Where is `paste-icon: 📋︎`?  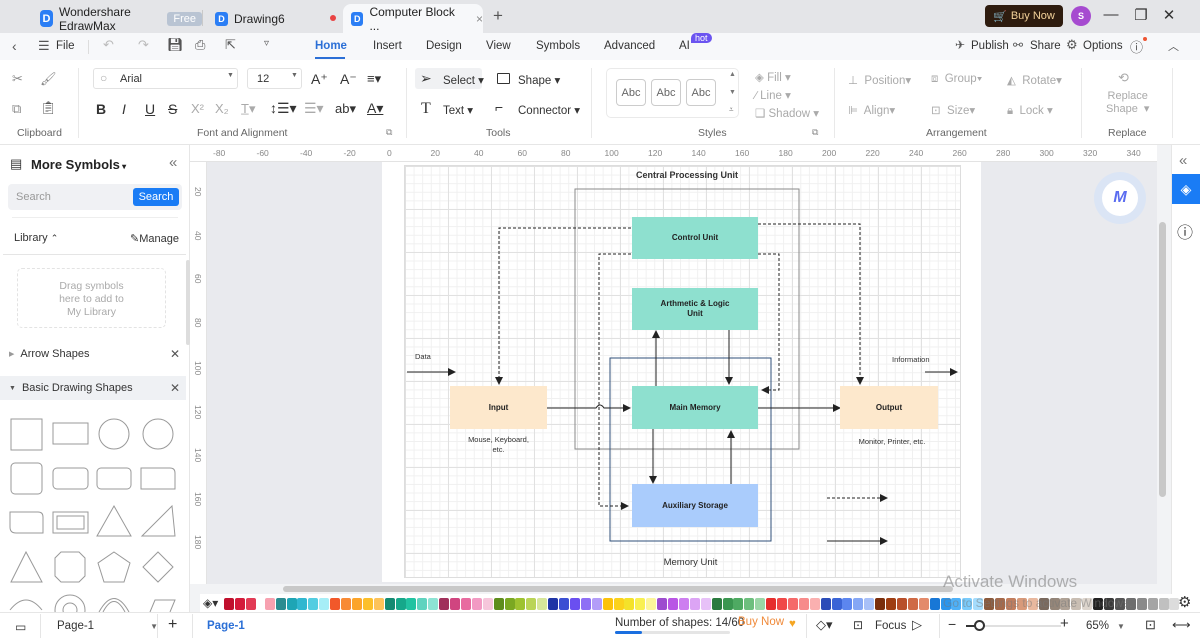
paste-icon: 📋︎ is located at coordinates (48, 108).